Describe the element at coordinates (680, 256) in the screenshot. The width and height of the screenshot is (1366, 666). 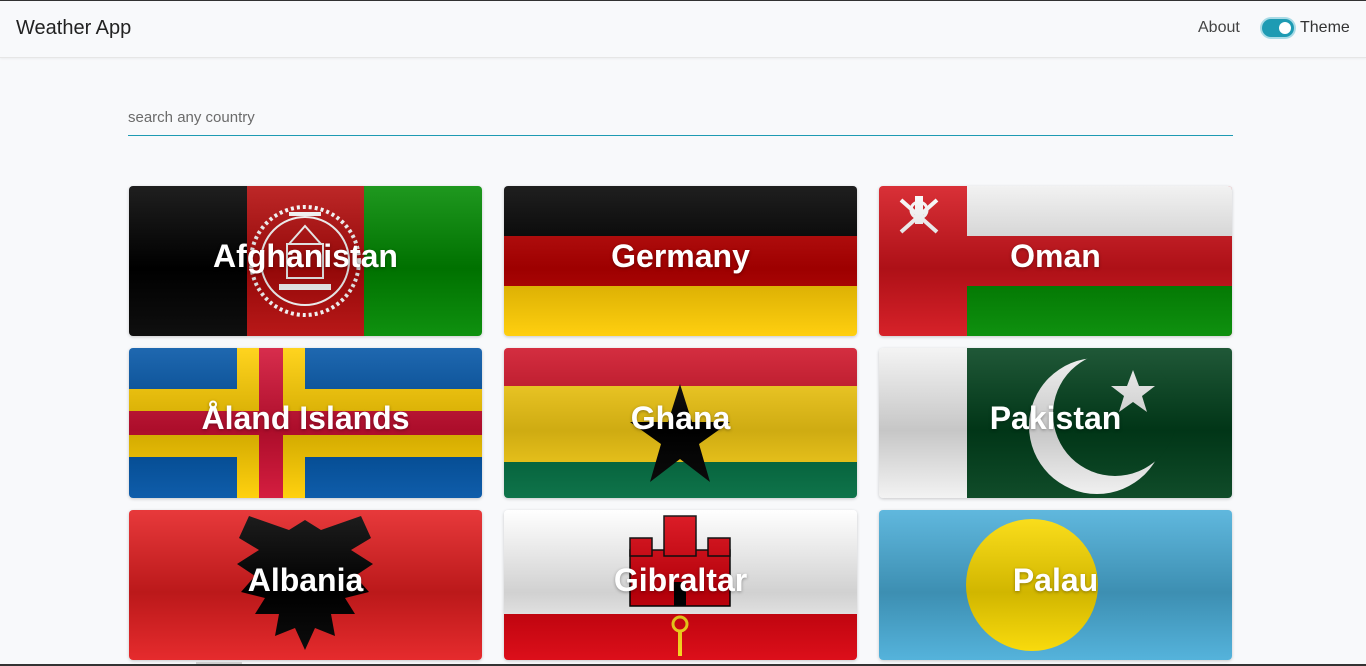
I see `country-name: Germany` at that location.